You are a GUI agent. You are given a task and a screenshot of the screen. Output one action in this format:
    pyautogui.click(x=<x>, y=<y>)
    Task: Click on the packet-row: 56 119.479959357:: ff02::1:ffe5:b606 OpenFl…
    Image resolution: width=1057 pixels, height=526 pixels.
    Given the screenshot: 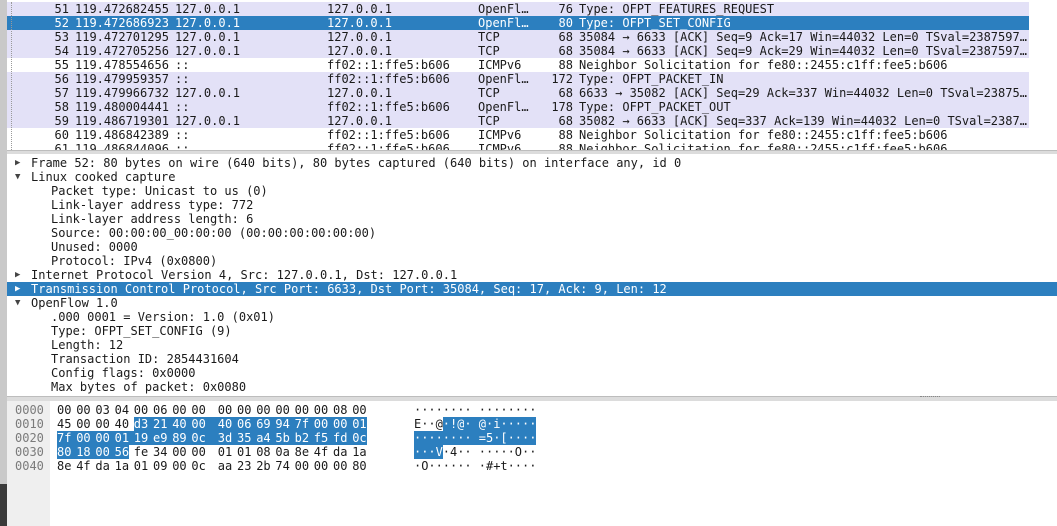 What is the action you would take?
    pyautogui.click(x=518, y=79)
    